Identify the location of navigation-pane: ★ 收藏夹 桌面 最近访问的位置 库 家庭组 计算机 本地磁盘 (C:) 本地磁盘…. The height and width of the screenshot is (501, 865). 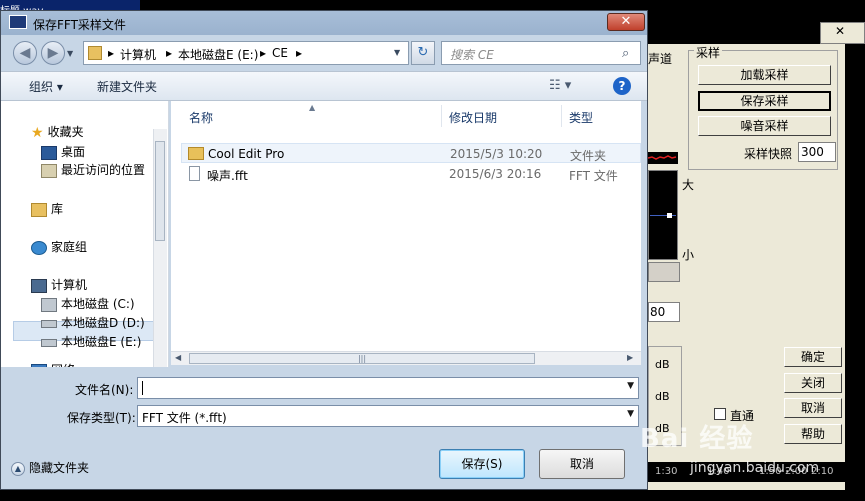
(85, 234).